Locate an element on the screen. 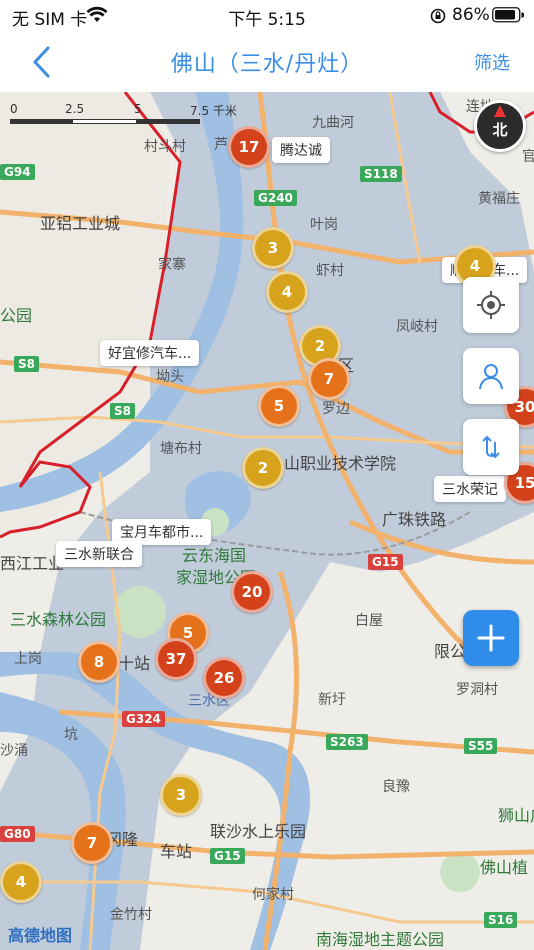 The image size is (534, 950). page-title: 佛山（三水/丹灶） is located at coordinates (267, 64).